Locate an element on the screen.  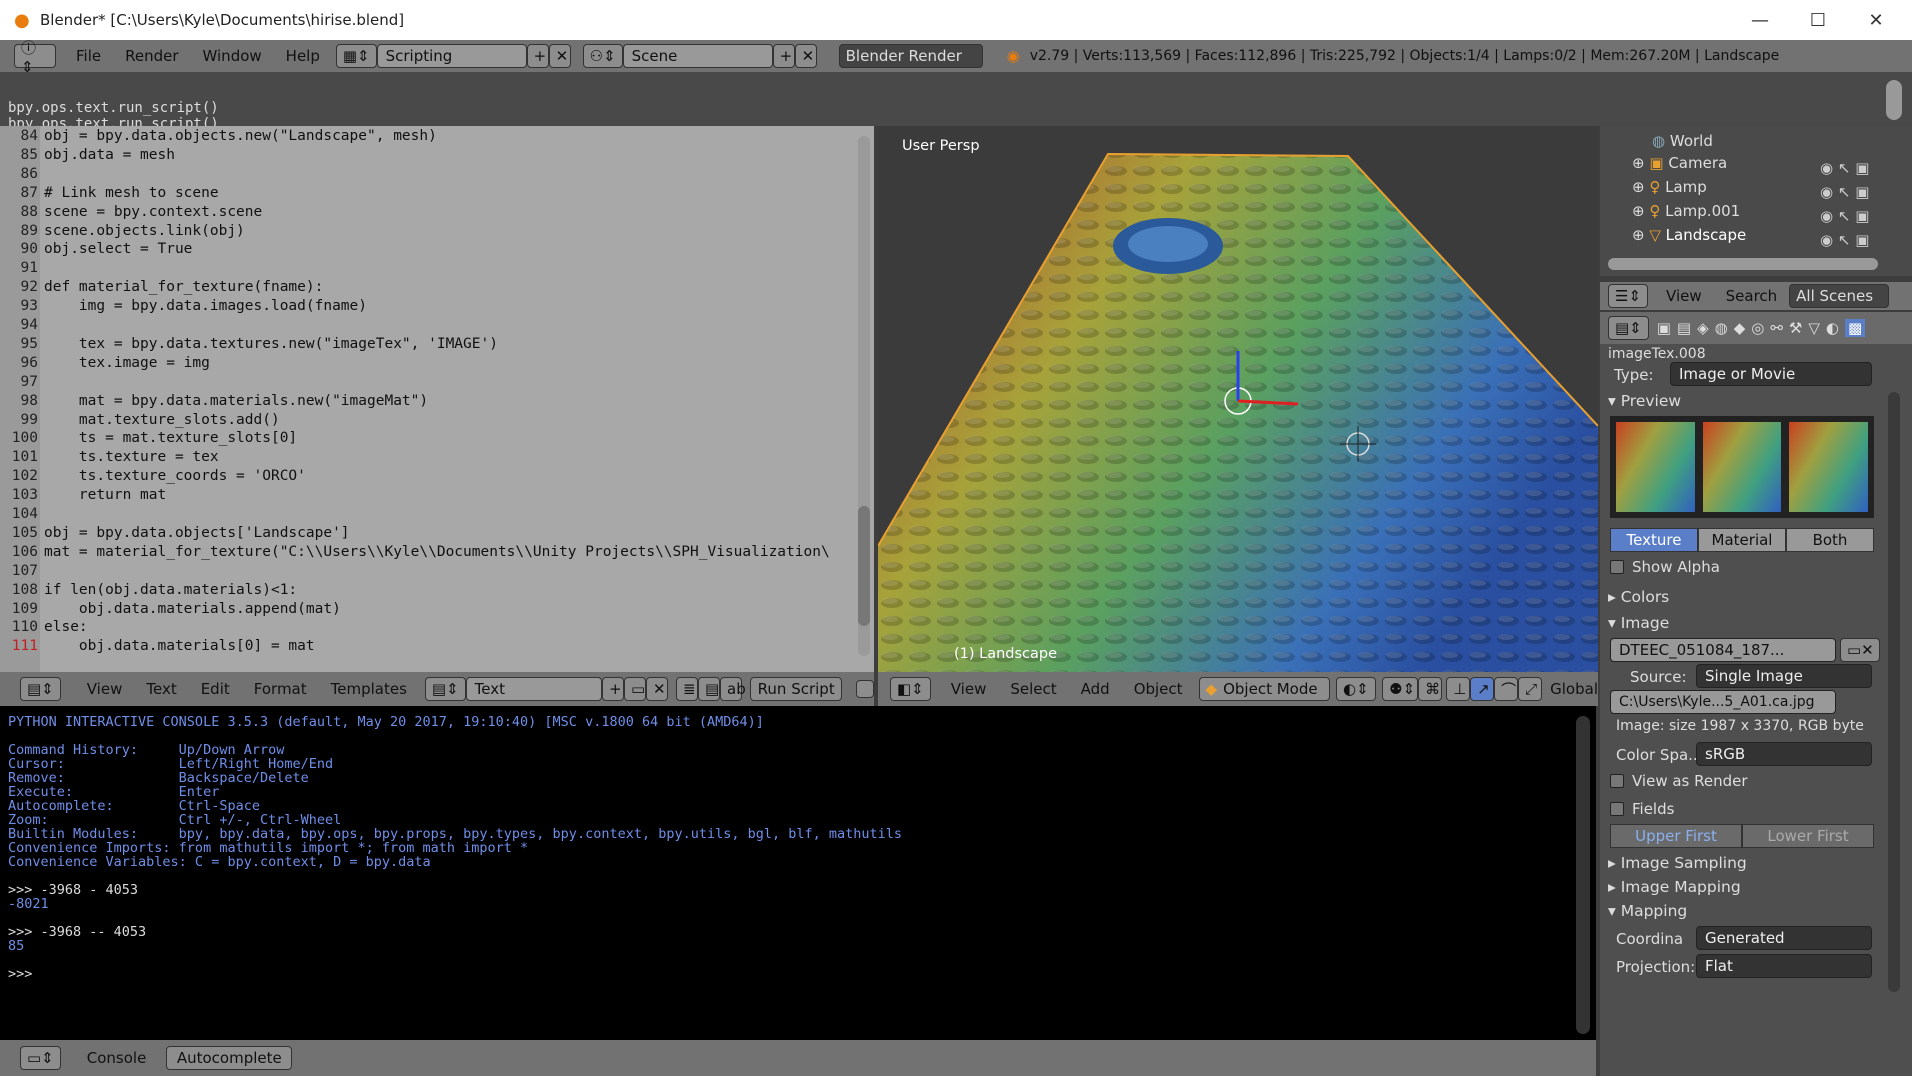
pivot-icon: ⚉⇕ is located at coordinates (1400, 689).